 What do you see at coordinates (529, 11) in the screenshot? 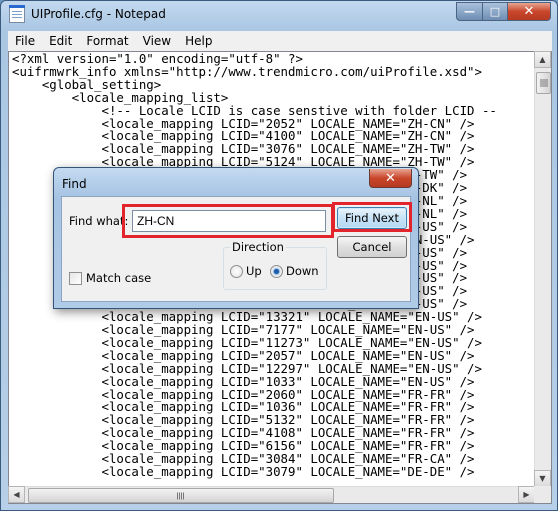
I see `close-button: ✕` at bounding box center [529, 11].